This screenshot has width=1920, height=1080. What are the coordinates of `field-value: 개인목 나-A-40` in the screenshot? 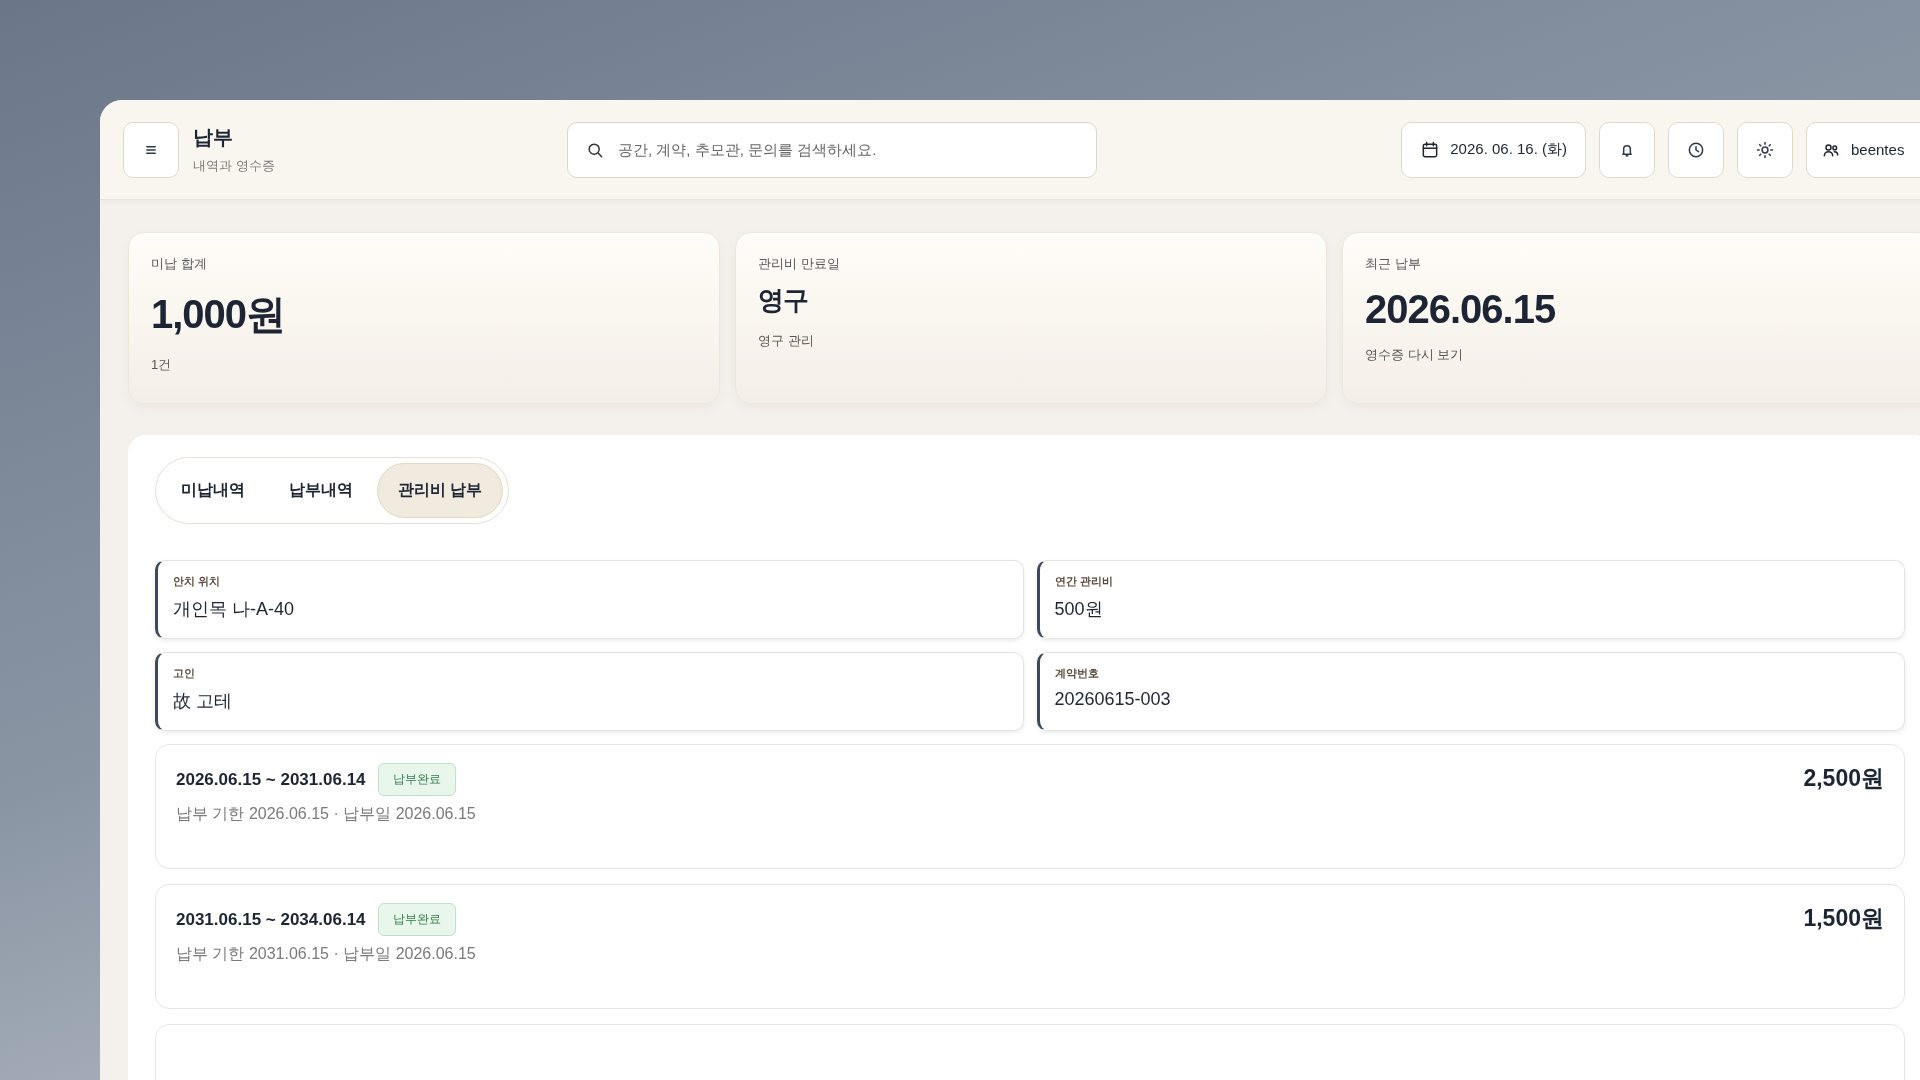 It's located at (234, 609).